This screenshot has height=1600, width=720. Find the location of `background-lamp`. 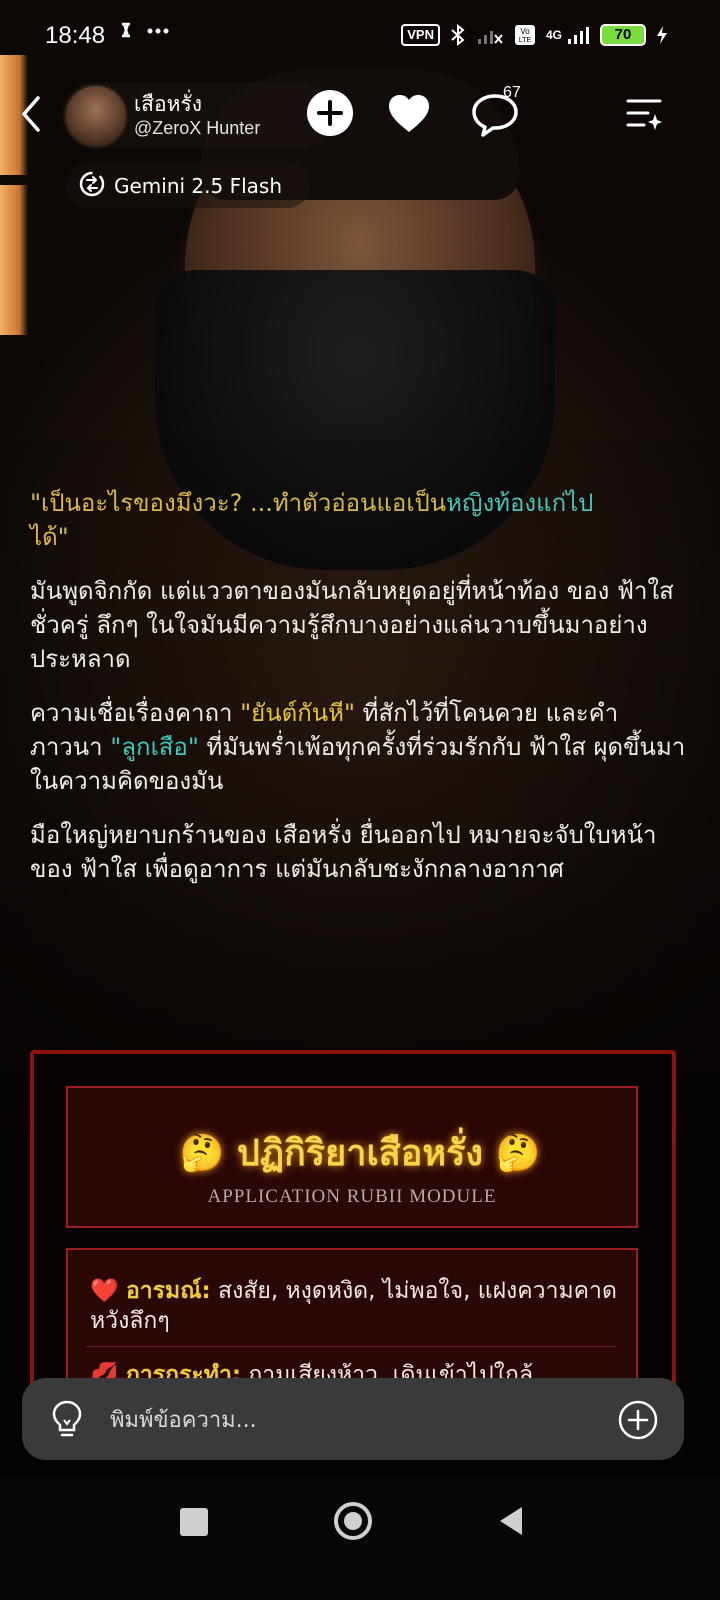

background-lamp is located at coordinates (14, 260).